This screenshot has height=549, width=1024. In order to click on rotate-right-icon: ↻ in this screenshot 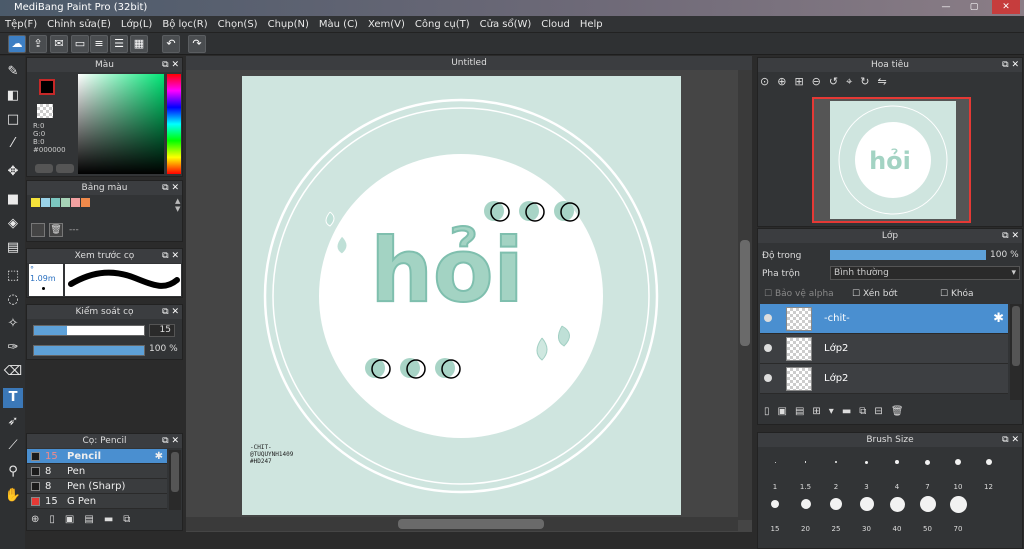, I will do `click(868, 81)`.